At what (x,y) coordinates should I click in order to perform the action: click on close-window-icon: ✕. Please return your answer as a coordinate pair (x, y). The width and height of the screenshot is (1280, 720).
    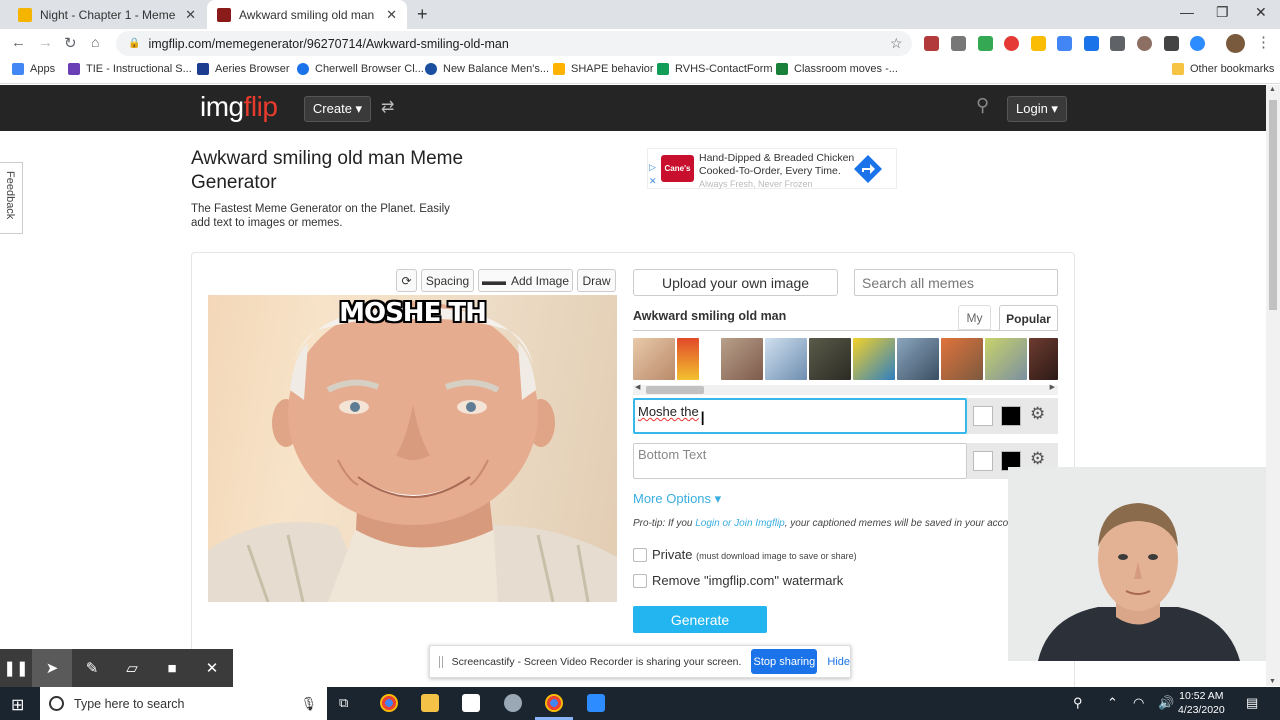
    Looking at the image, I should click on (1261, 12).